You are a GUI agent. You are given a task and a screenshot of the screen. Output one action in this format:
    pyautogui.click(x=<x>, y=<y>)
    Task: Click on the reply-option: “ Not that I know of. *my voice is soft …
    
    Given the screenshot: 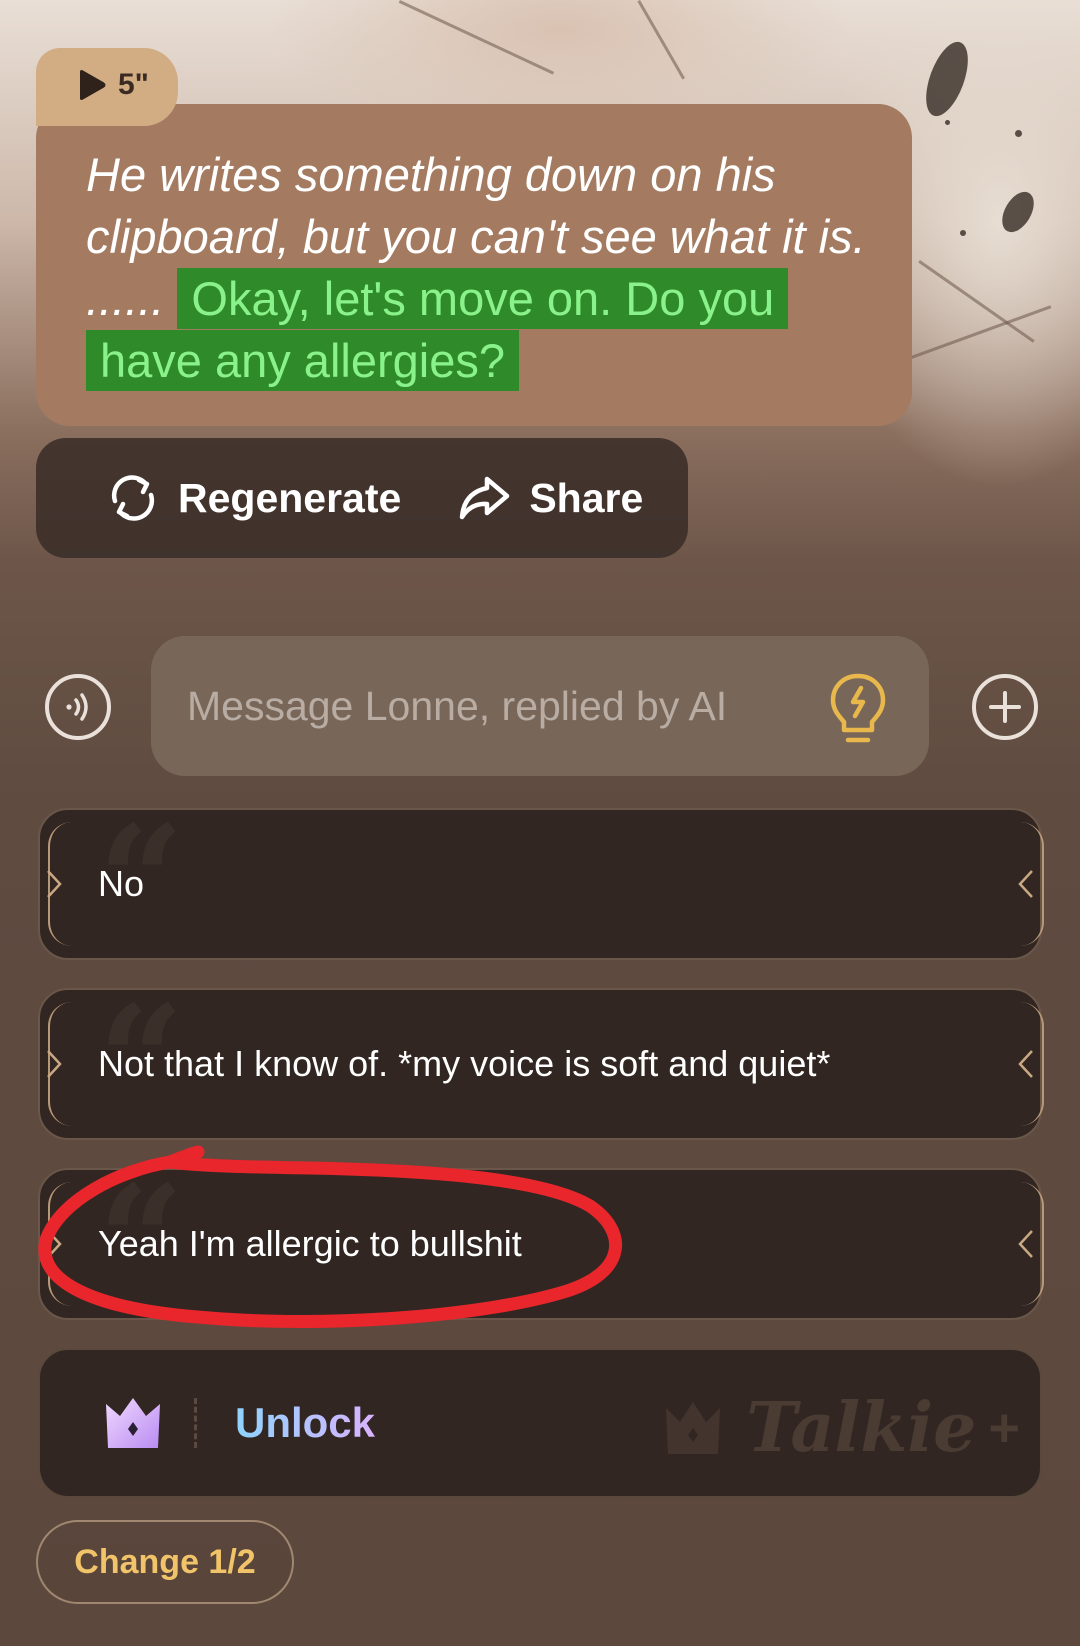 What is the action you would take?
    pyautogui.click(x=541, y=1063)
    